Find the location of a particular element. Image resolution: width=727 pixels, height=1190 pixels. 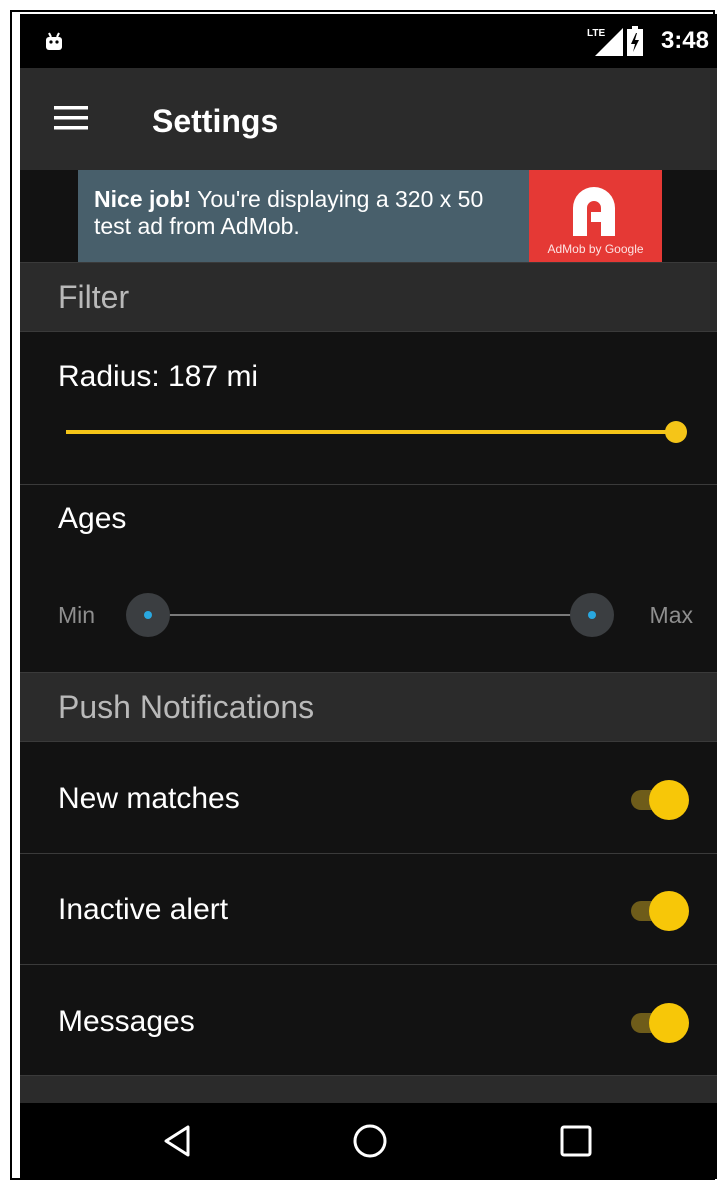

app-bar: Settings is located at coordinates (368, 119).